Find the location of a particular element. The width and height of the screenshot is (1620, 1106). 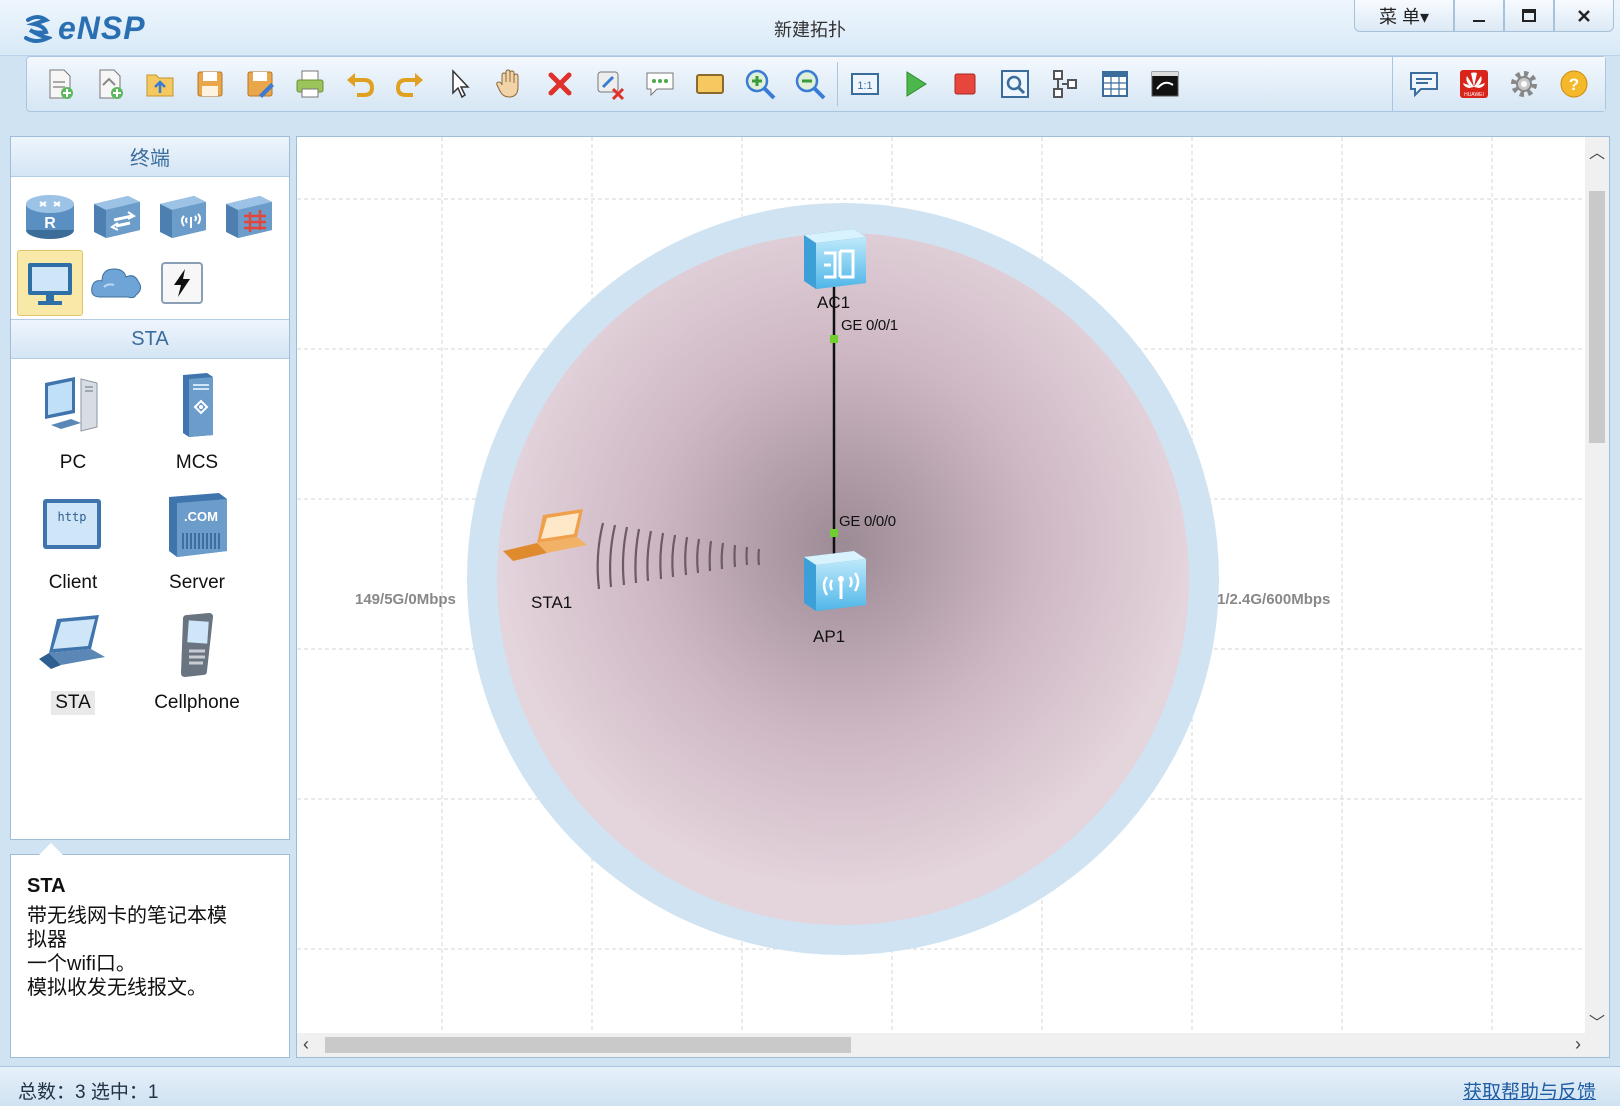

close-button is located at coordinates (1584, 16).